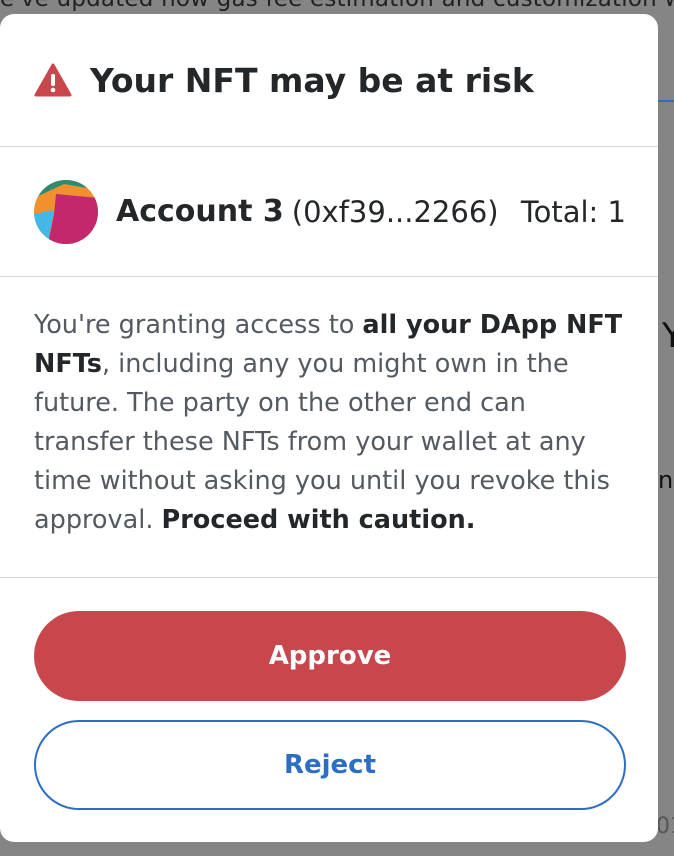 Image resolution: width=674 pixels, height=856 pixels. Describe the element at coordinates (330, 765) in the screenshot. I see `reject-button: Reject` at that location.